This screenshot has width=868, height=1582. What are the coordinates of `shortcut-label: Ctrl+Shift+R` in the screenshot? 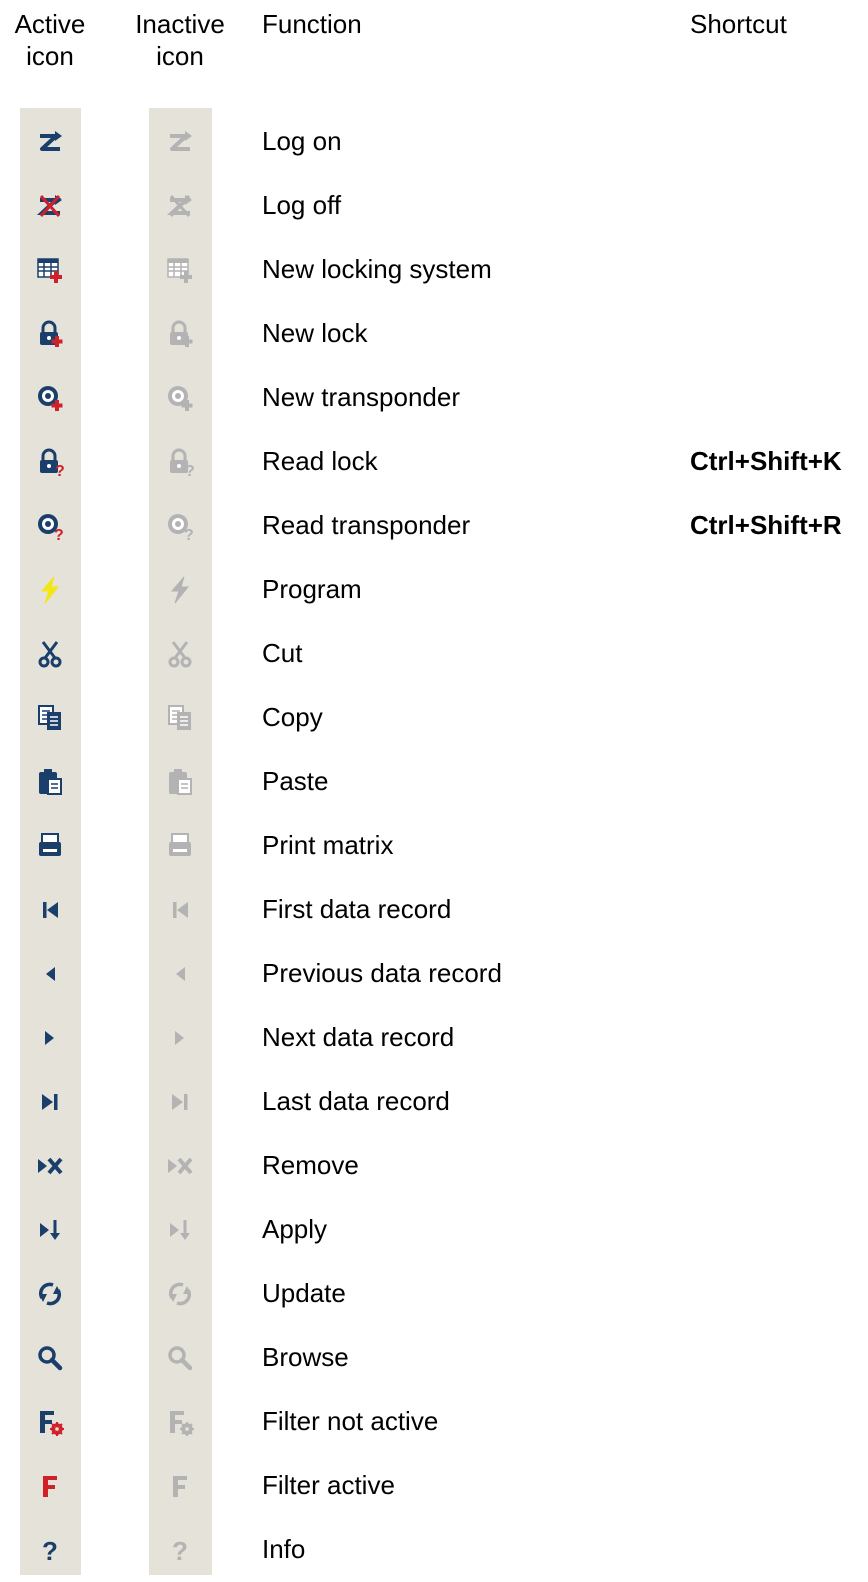 It's located at (766, 525).